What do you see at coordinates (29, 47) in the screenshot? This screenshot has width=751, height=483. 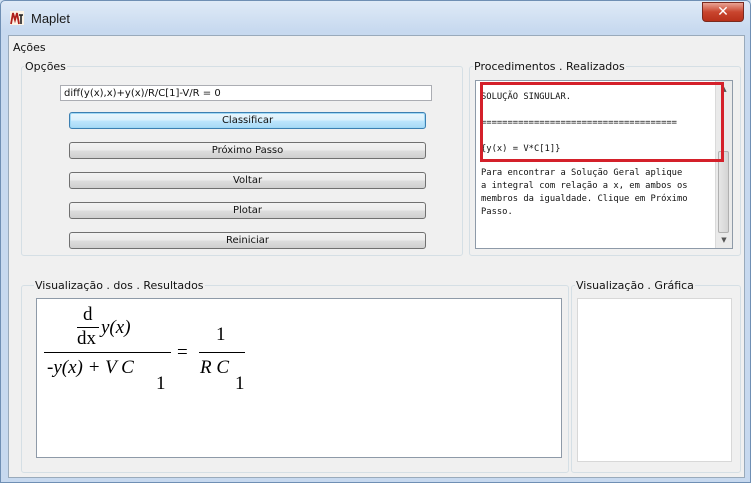 I see `menu-acoes: Ações` at bounding box center [29, 47].